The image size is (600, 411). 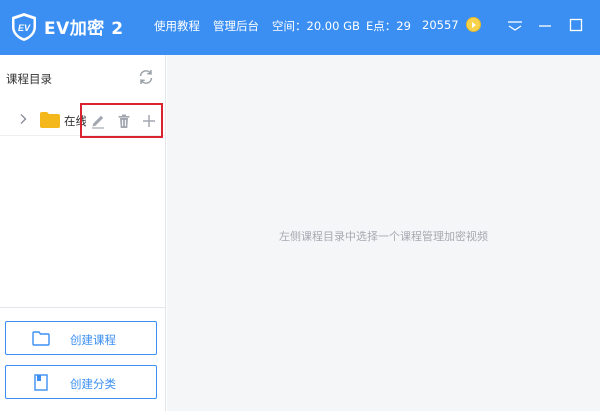 I want to click on create-category-label: 创建分类, so click(x=93, y=384).